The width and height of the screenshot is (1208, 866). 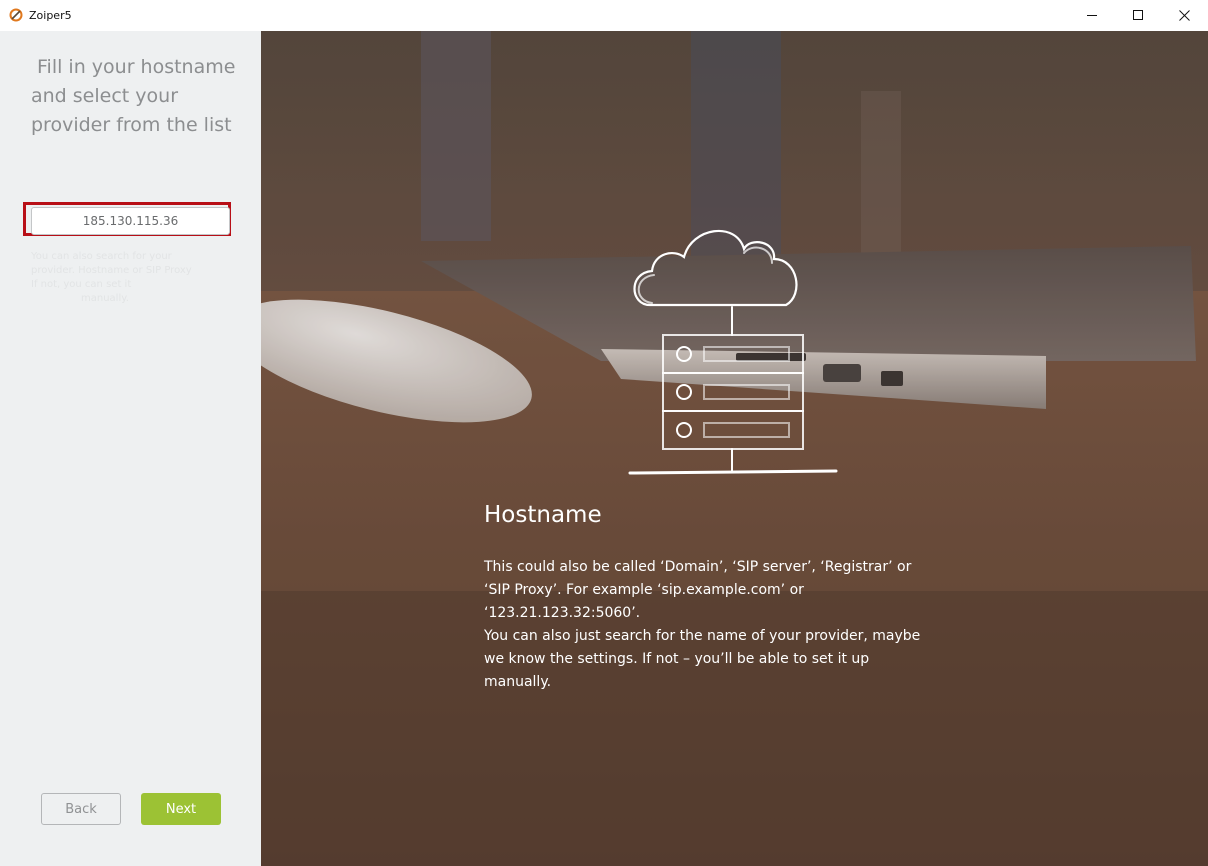 I want to click on minimize-icon, so click(x=1091, y=15).